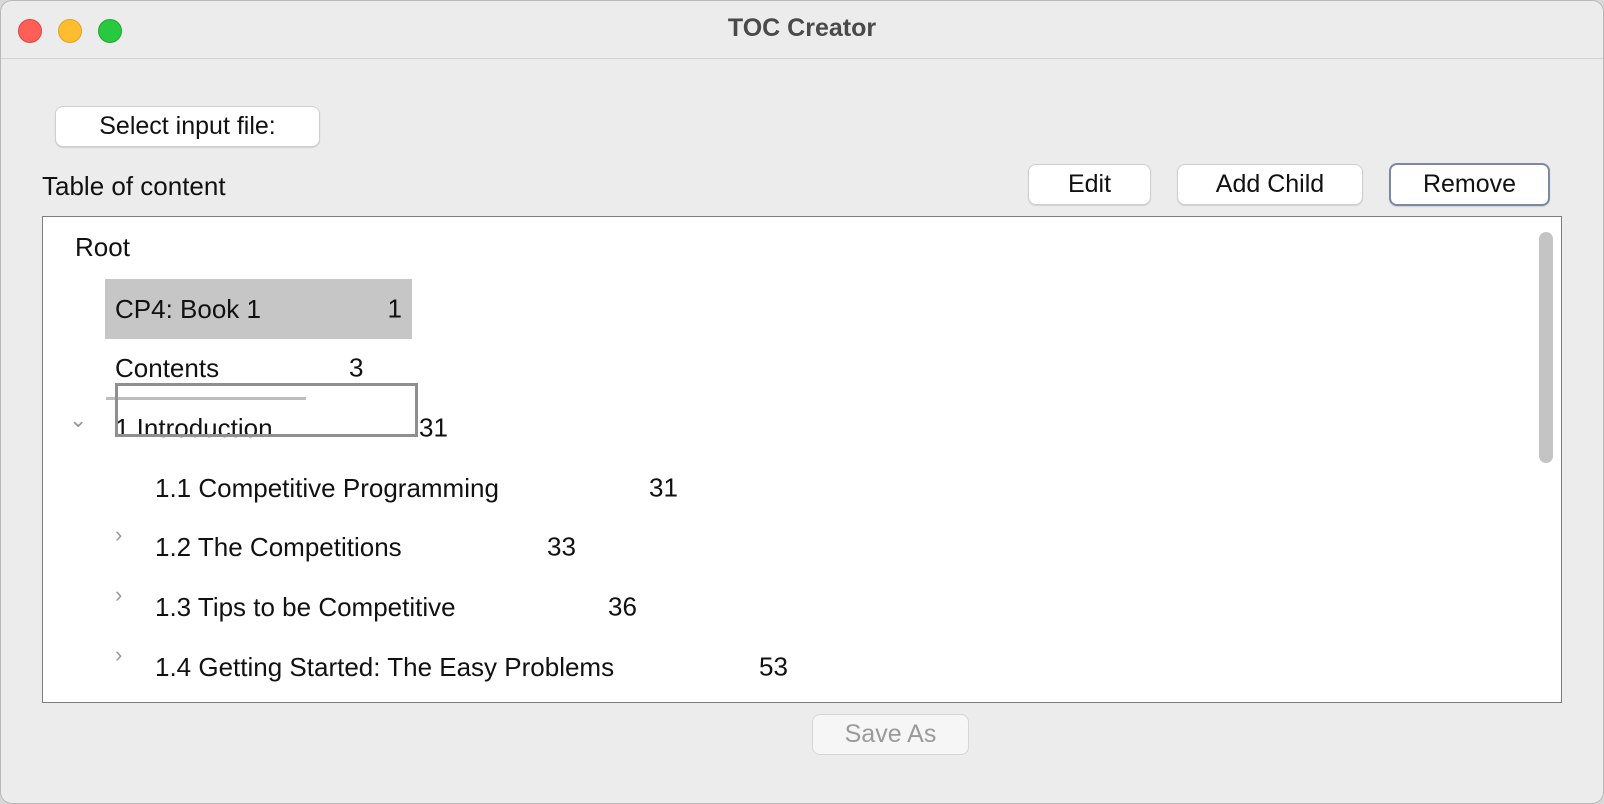  What do you see at coordinates (167, 367) in the screenshot?
I see `tree-item-title: Contents` at bounding box center [167, 367].